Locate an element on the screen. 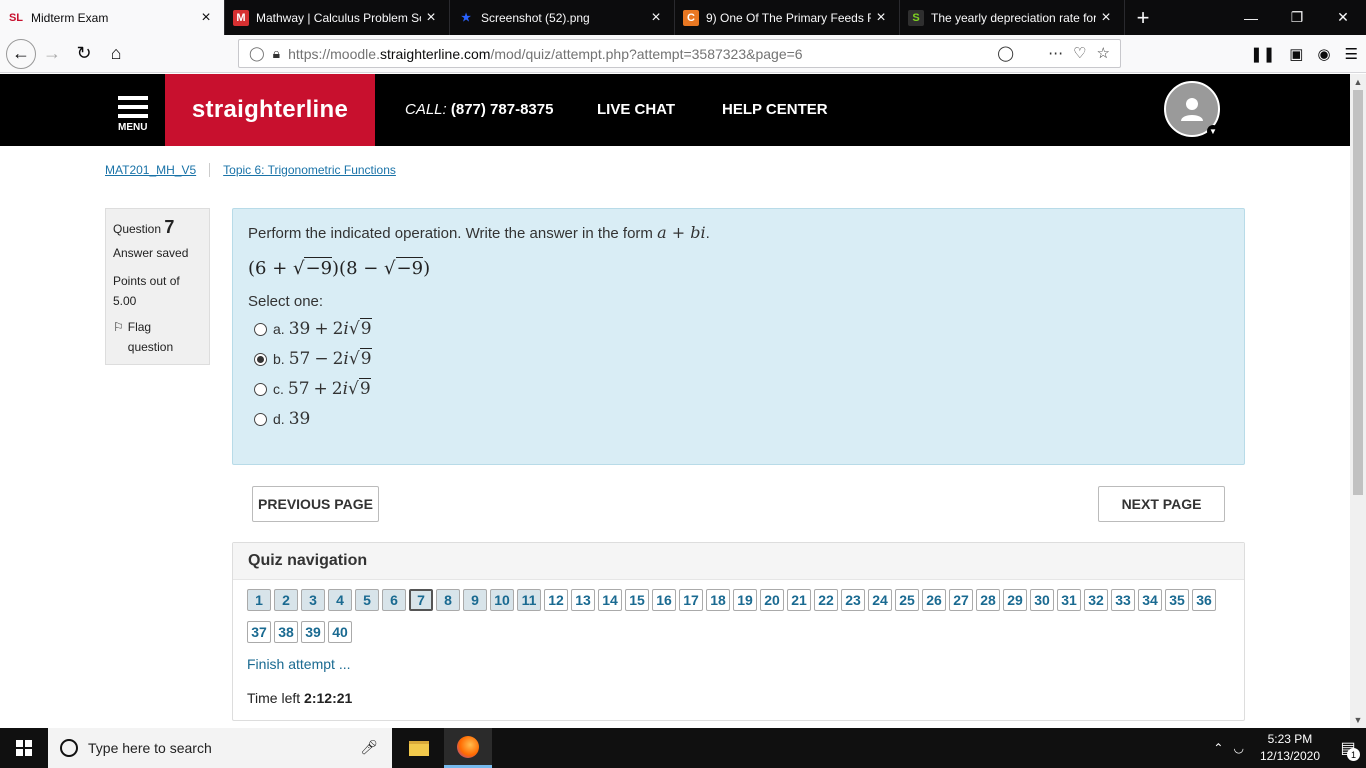 This screenshot has width=1366, height=768. help-center-link: HELP CENTER is located at coordinates (775, 109).